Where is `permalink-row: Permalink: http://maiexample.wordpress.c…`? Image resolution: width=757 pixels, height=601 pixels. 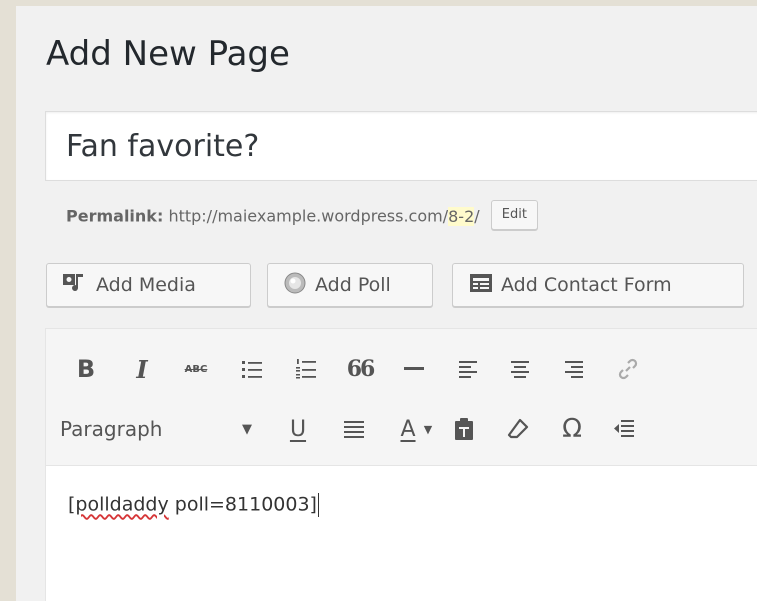 permalink-row: Permalink: http://maiexample.wordpress.c… is located at coordinates (302, 215).